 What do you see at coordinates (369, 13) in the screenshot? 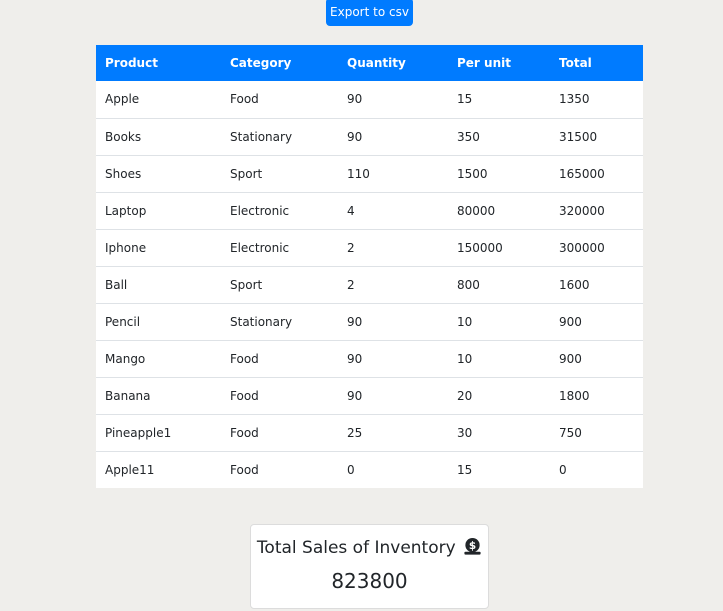
I see `export-csv-button: Export to csv` at bounding box center [369, 13].